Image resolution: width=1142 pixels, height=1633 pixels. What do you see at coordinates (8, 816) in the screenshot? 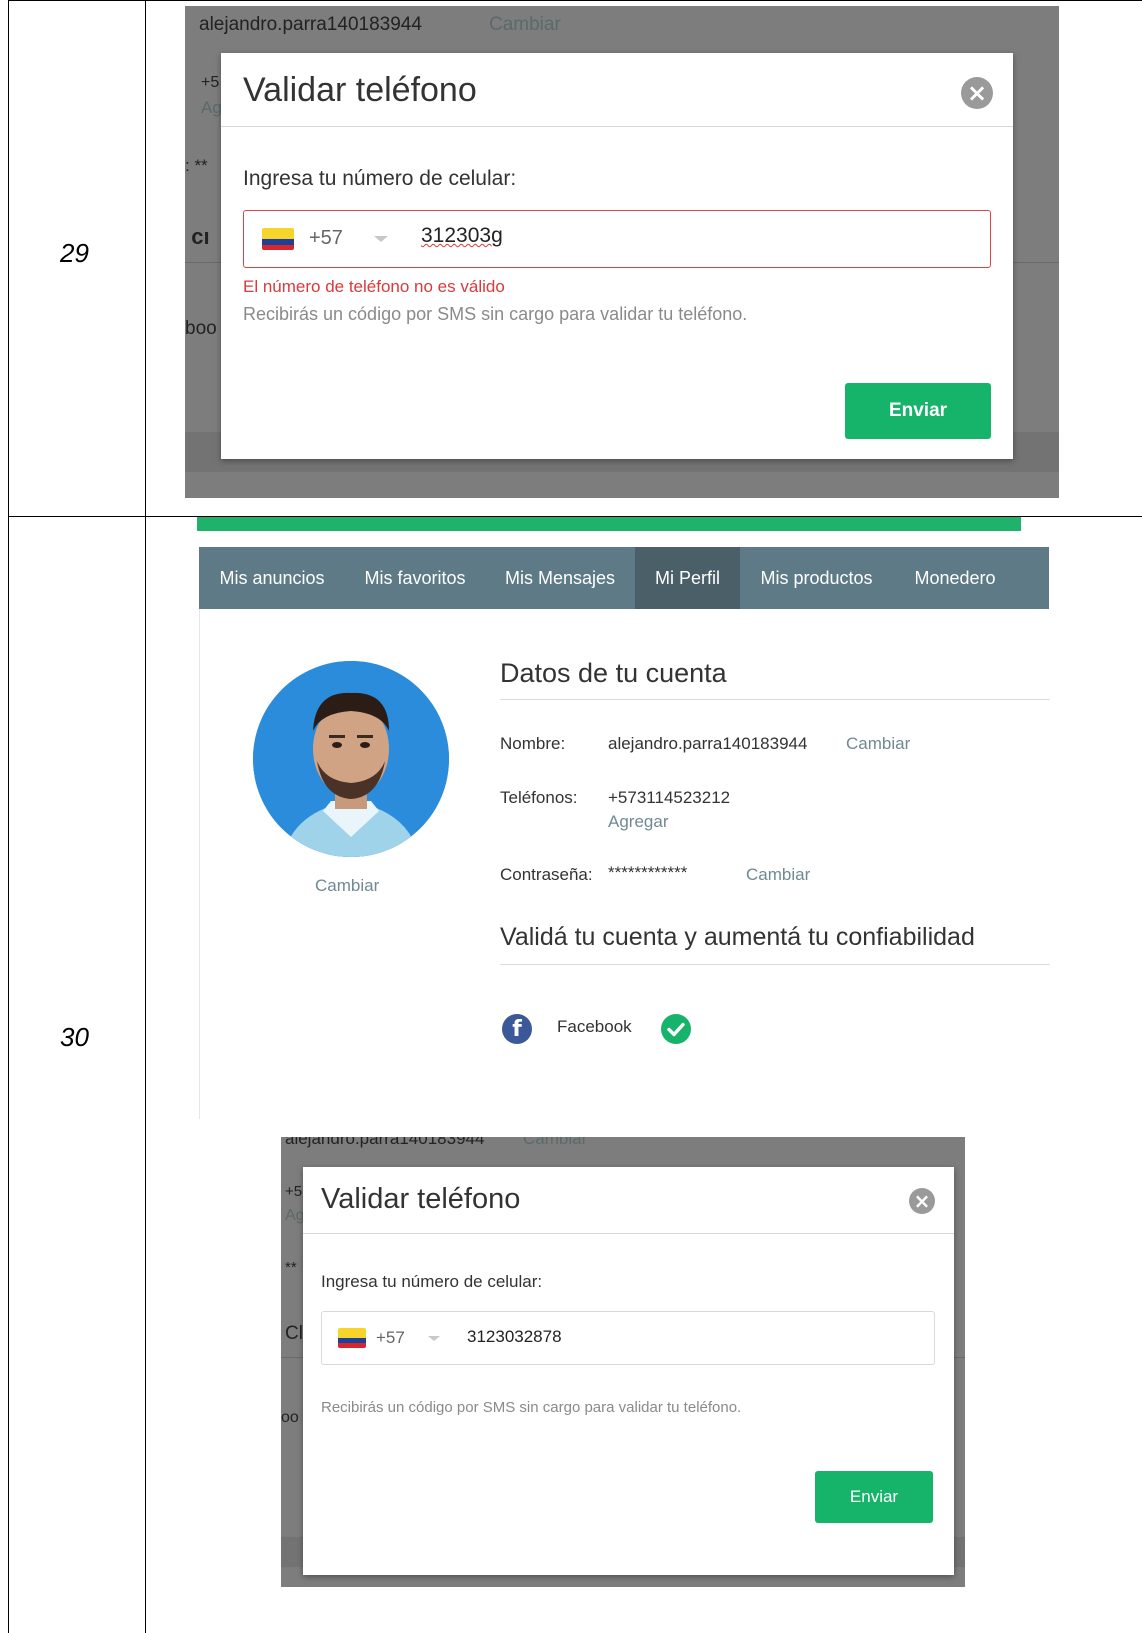
I see `table-border-left` at bounding box center [8, 816].